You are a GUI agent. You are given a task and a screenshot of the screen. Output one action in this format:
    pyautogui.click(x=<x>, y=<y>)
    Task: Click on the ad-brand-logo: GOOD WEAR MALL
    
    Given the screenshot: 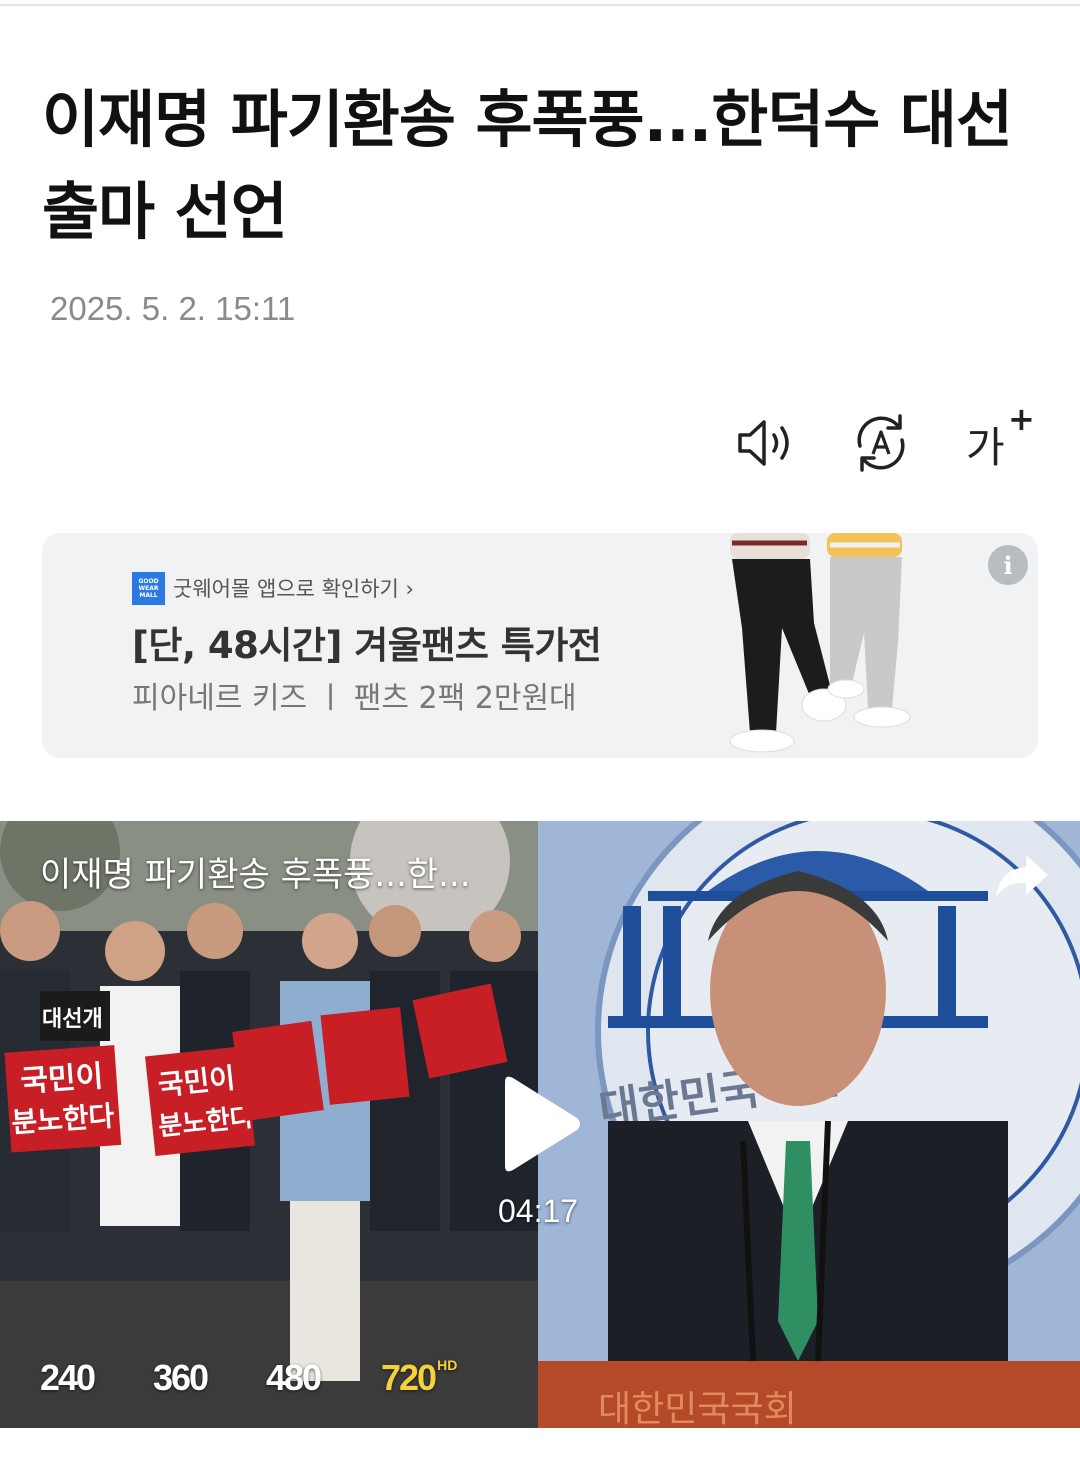 What is the action you would take?
    pyautogui.click(x=148, y=588)
    